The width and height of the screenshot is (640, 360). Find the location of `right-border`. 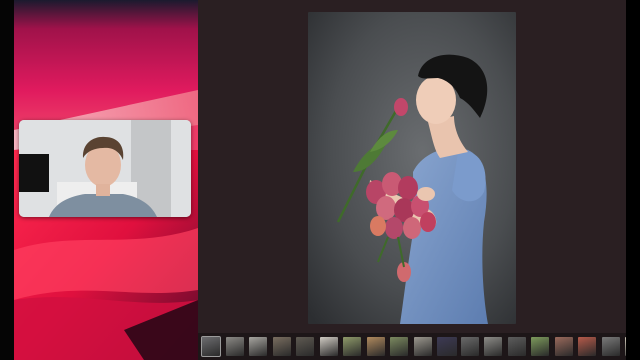

right-border is located at coordinates (633, 180).